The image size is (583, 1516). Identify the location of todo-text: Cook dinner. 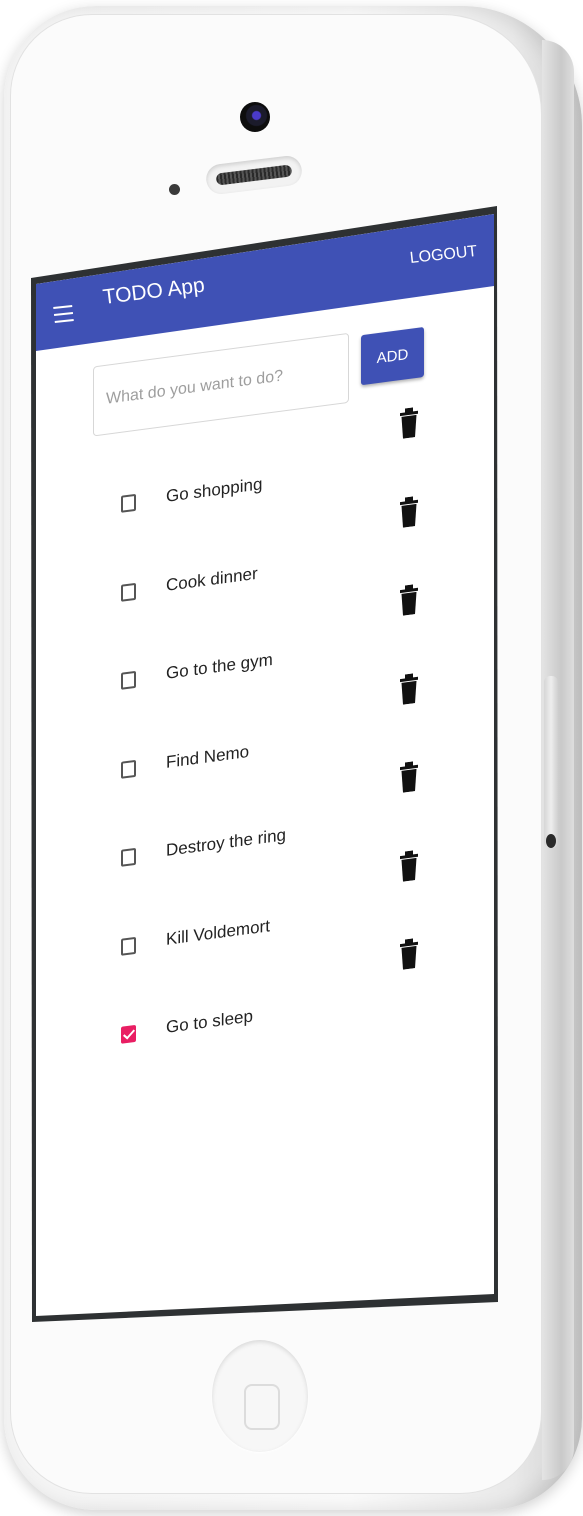
(212, 579).